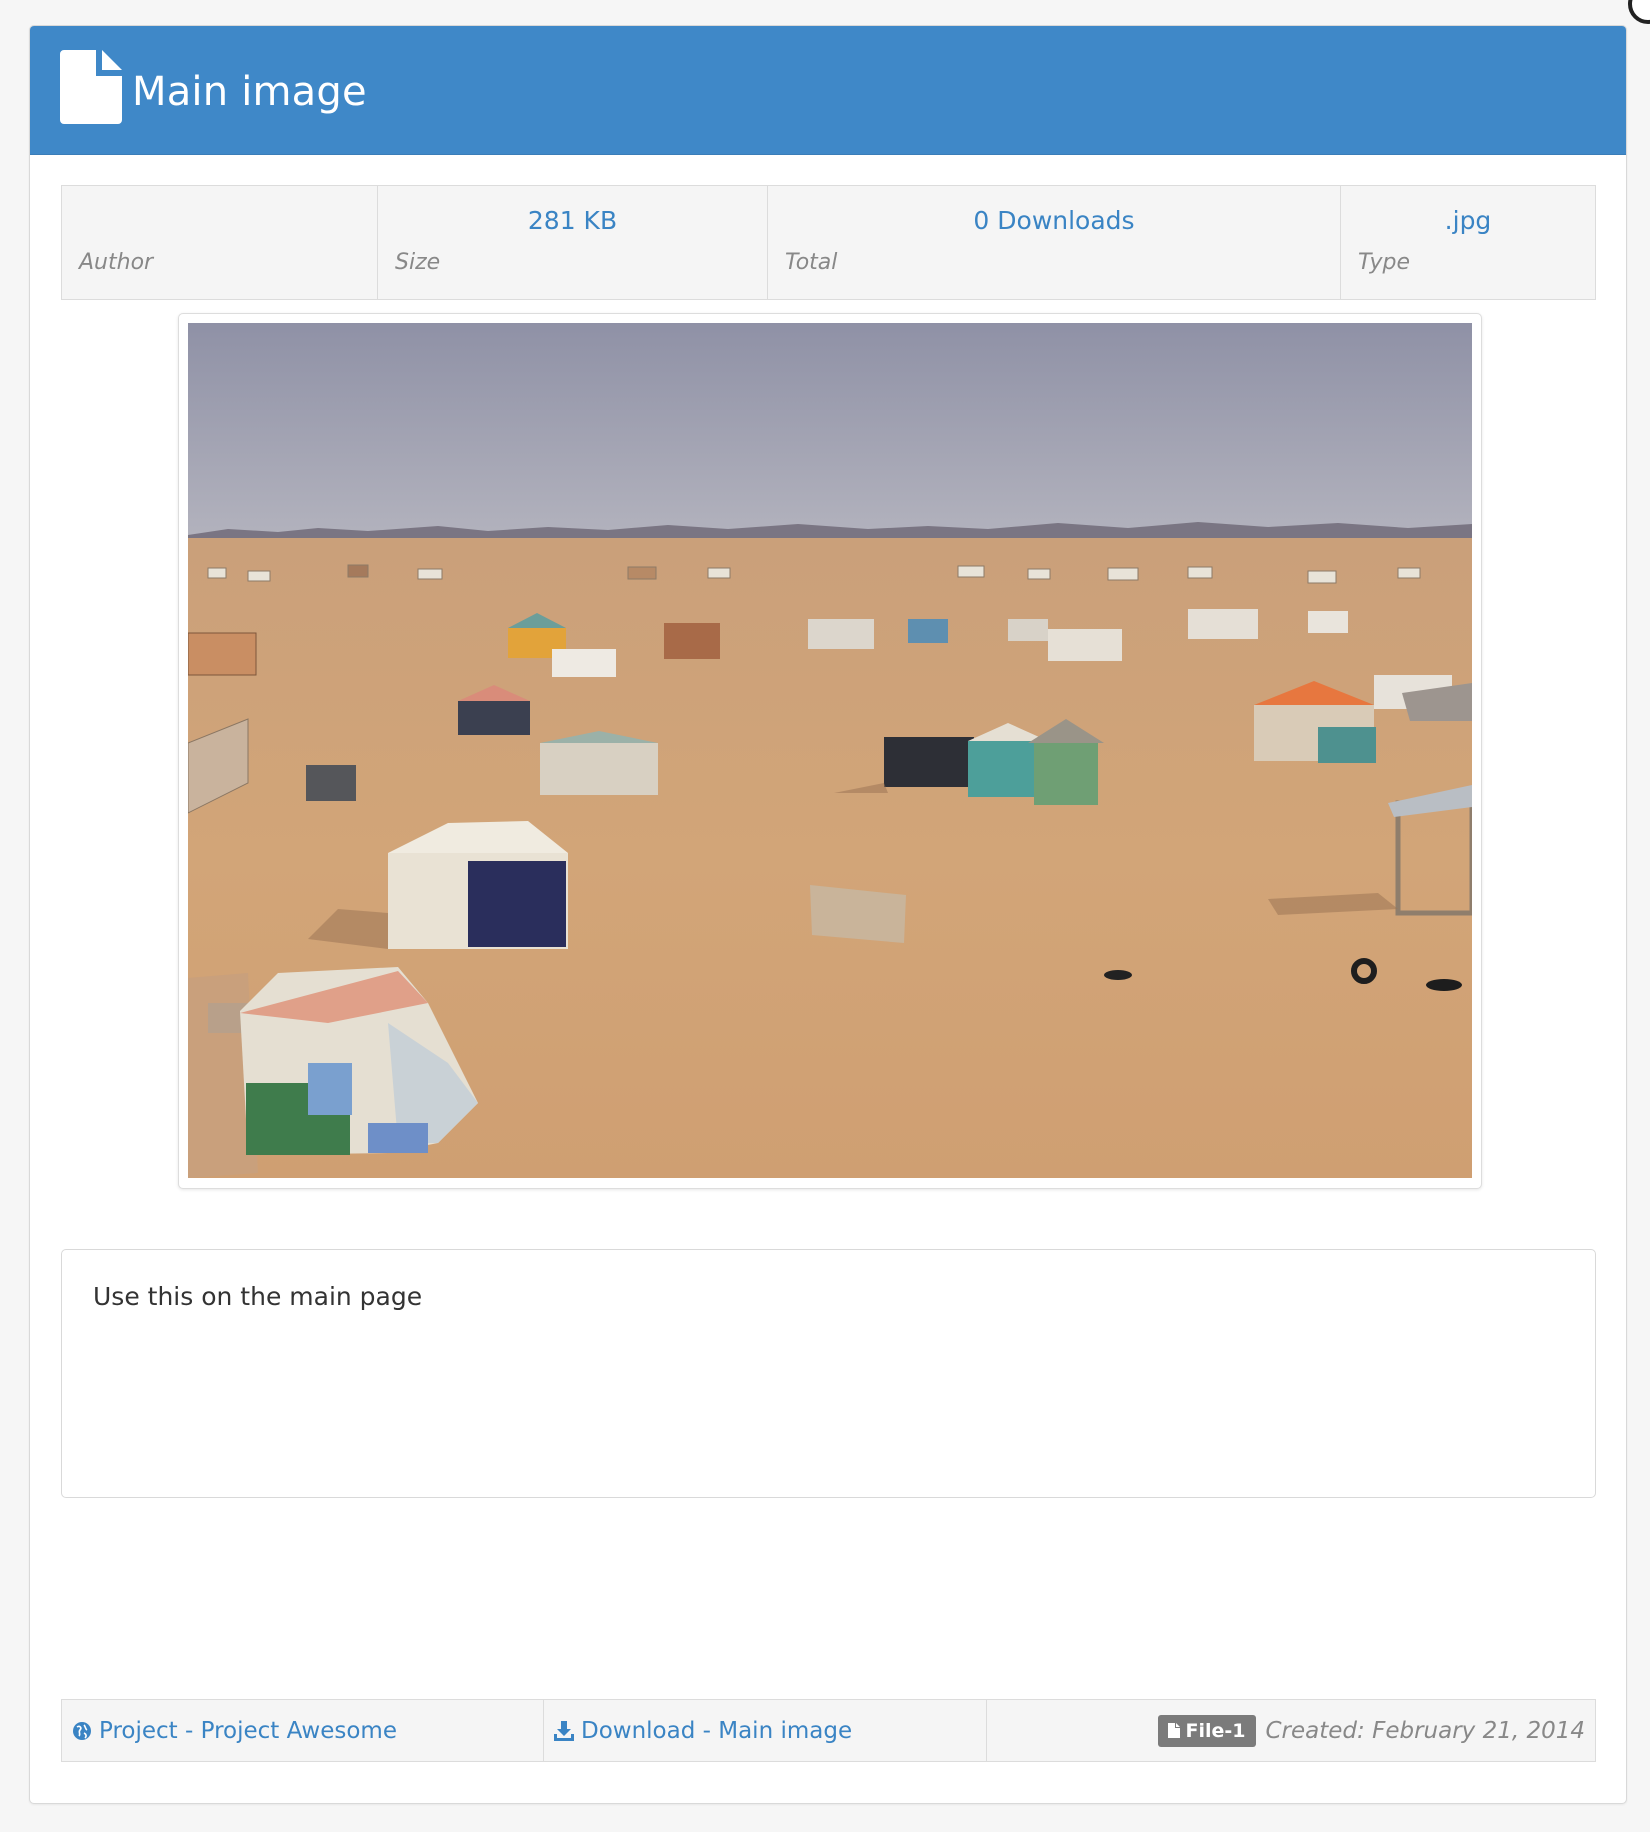 Image resolution: width=1650 pixels, height=1832 pixels. I want to click on footer-project-cell: Project - Project Awesome, so click(303, 1730).